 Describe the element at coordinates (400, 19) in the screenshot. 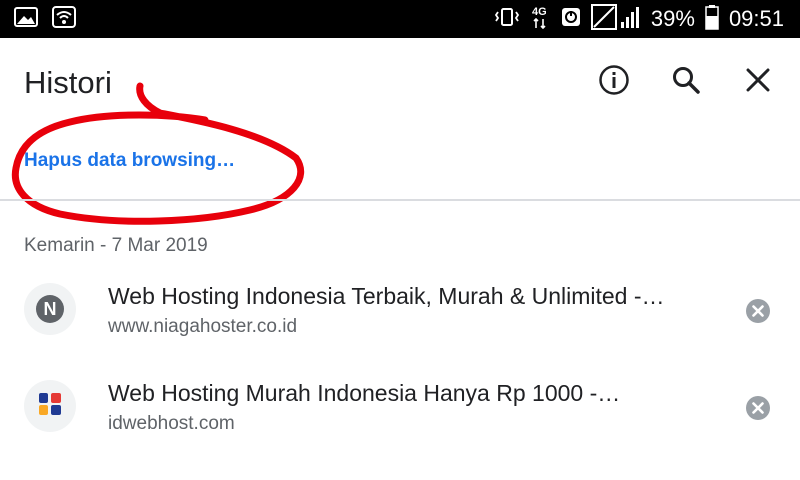

I see `status-bar: 4G 39% 09:51` at that location.